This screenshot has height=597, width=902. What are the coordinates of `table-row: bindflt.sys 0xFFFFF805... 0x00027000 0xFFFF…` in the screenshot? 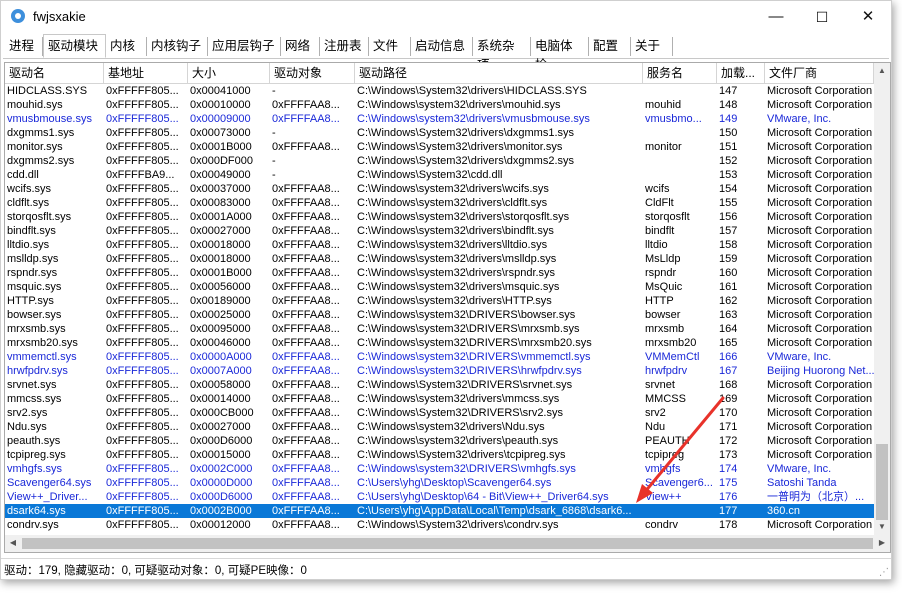 It's located at (439, 231).